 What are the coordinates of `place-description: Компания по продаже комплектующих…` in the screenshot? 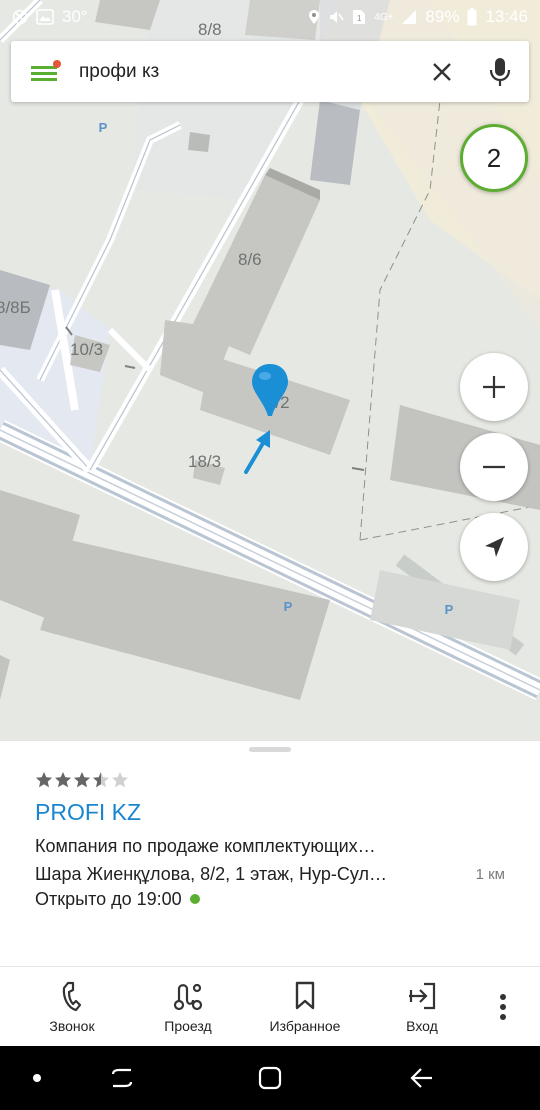 It's located at (205, 846).